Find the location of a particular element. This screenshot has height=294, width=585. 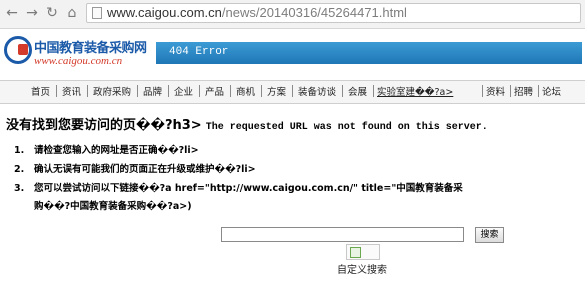

logo-emblem-icon is located at coordinates (18, 50).